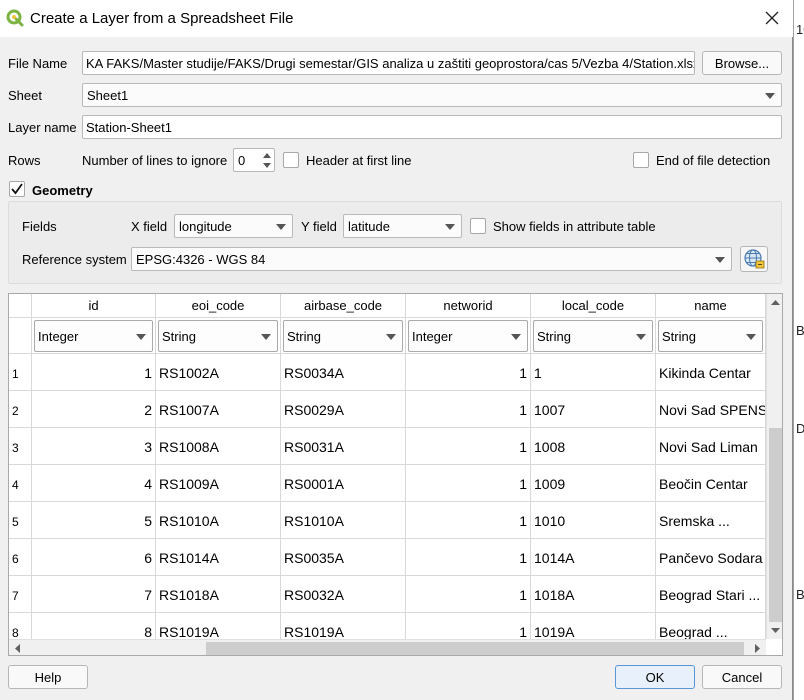  Describe the element at coordinates (475, 648) in the screenshot. I see `horizontal-scroll-thumb` at that location.